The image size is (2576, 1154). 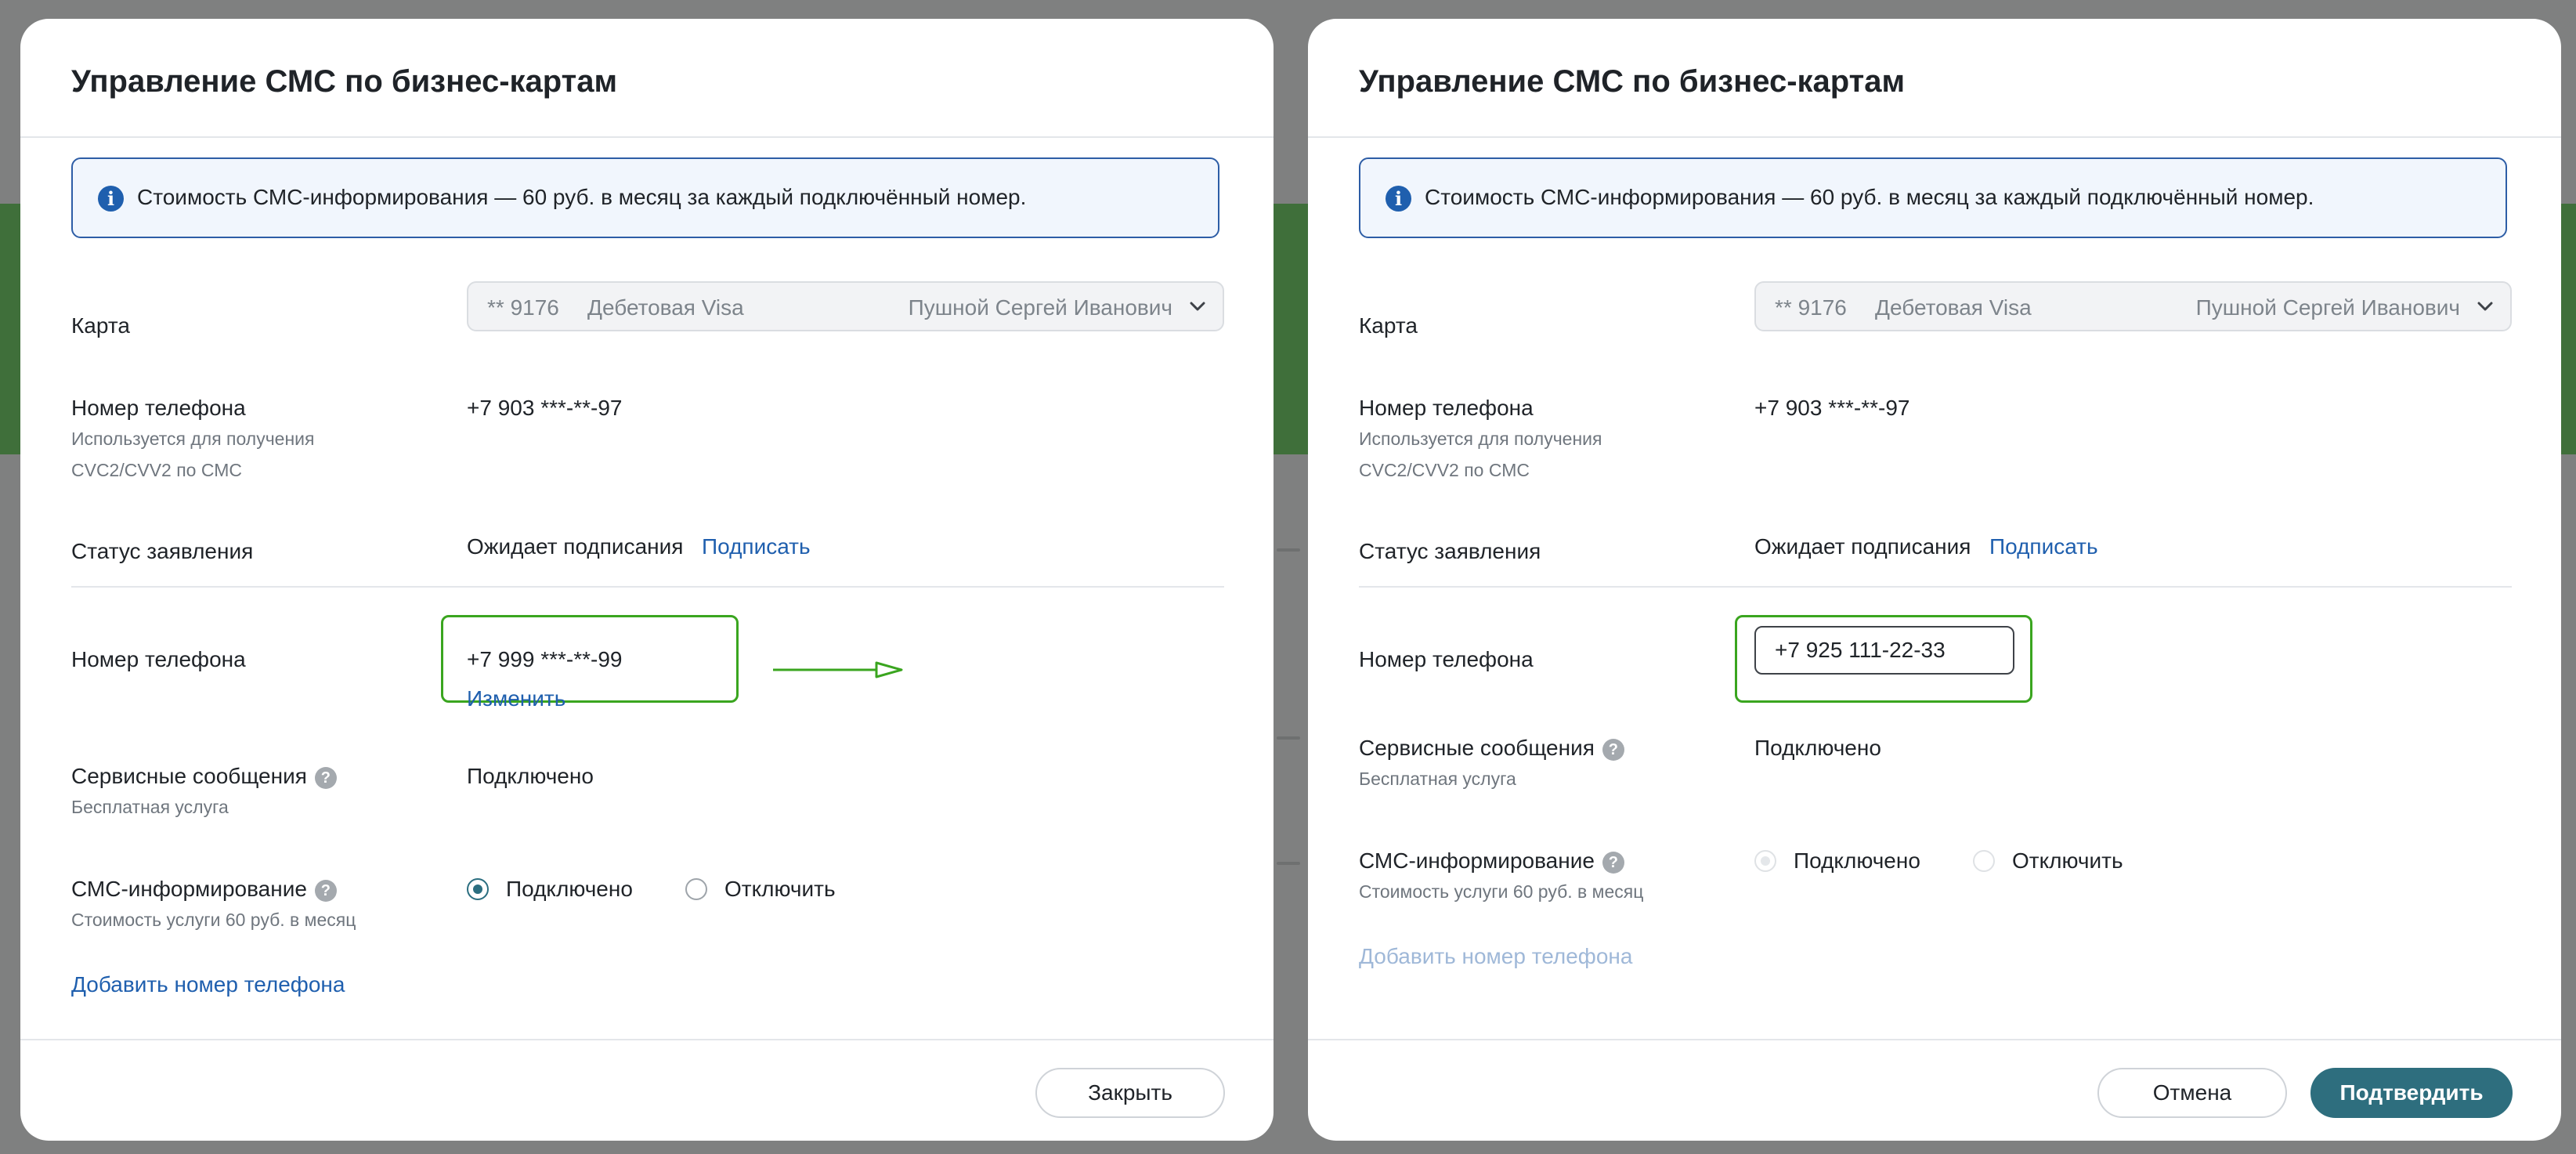 What do you see at coordinates (2411, 1093) in the screenshot?
I see `confirm-button: Подтвердить` at bounding box center [2411, 1093].